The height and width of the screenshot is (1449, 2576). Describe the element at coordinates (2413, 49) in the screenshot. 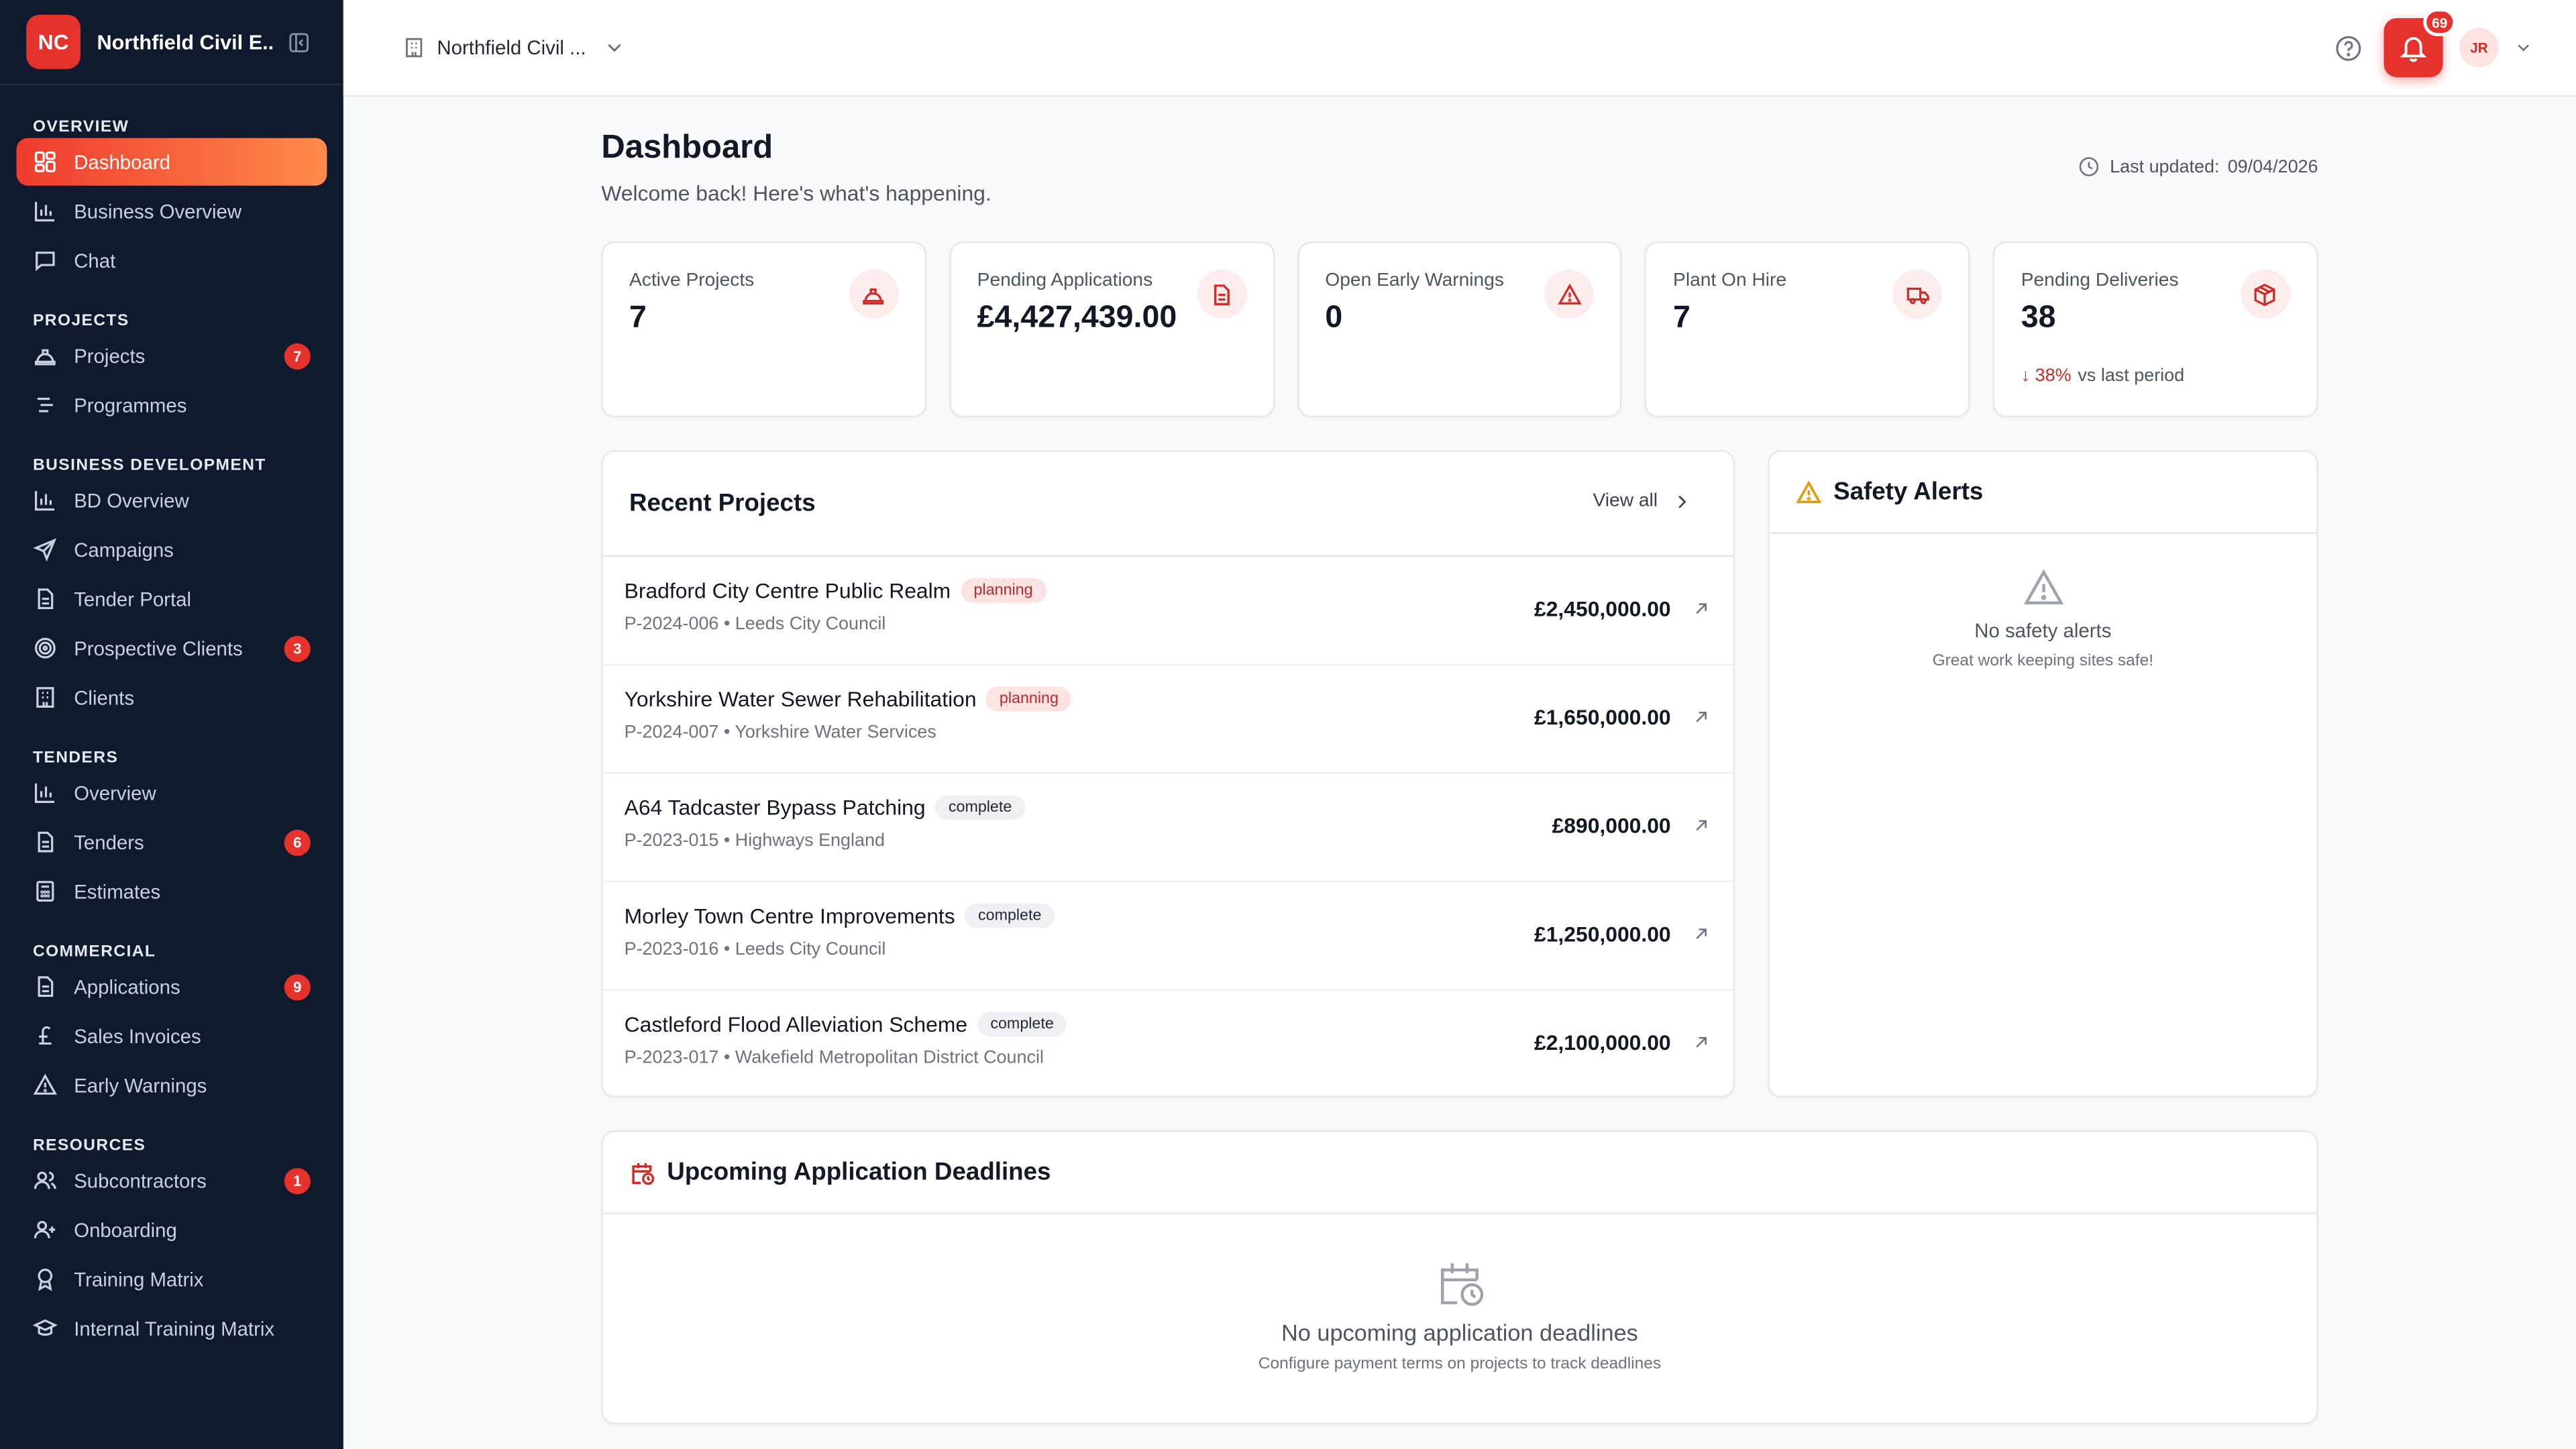

I see `bell-icon` at that location.